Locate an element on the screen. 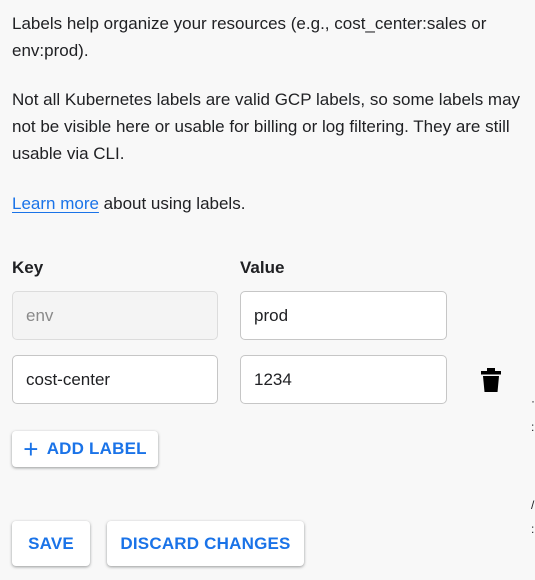  learn-more-link: Learn more is located at coordinates (55, 203).